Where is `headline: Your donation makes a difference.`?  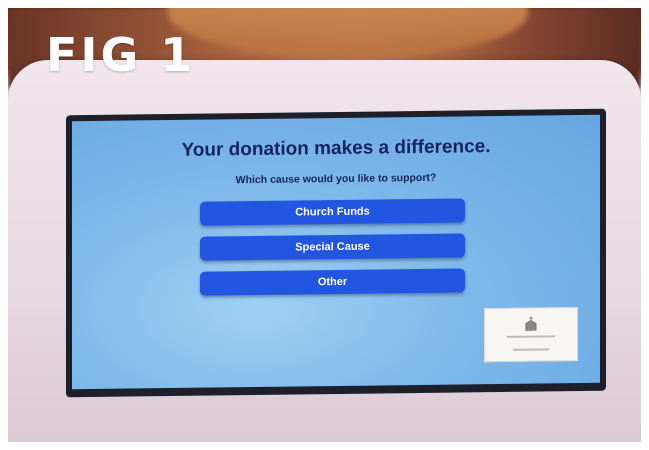 headline: Your donation makes a difference. is located at coordinates (336, 148).